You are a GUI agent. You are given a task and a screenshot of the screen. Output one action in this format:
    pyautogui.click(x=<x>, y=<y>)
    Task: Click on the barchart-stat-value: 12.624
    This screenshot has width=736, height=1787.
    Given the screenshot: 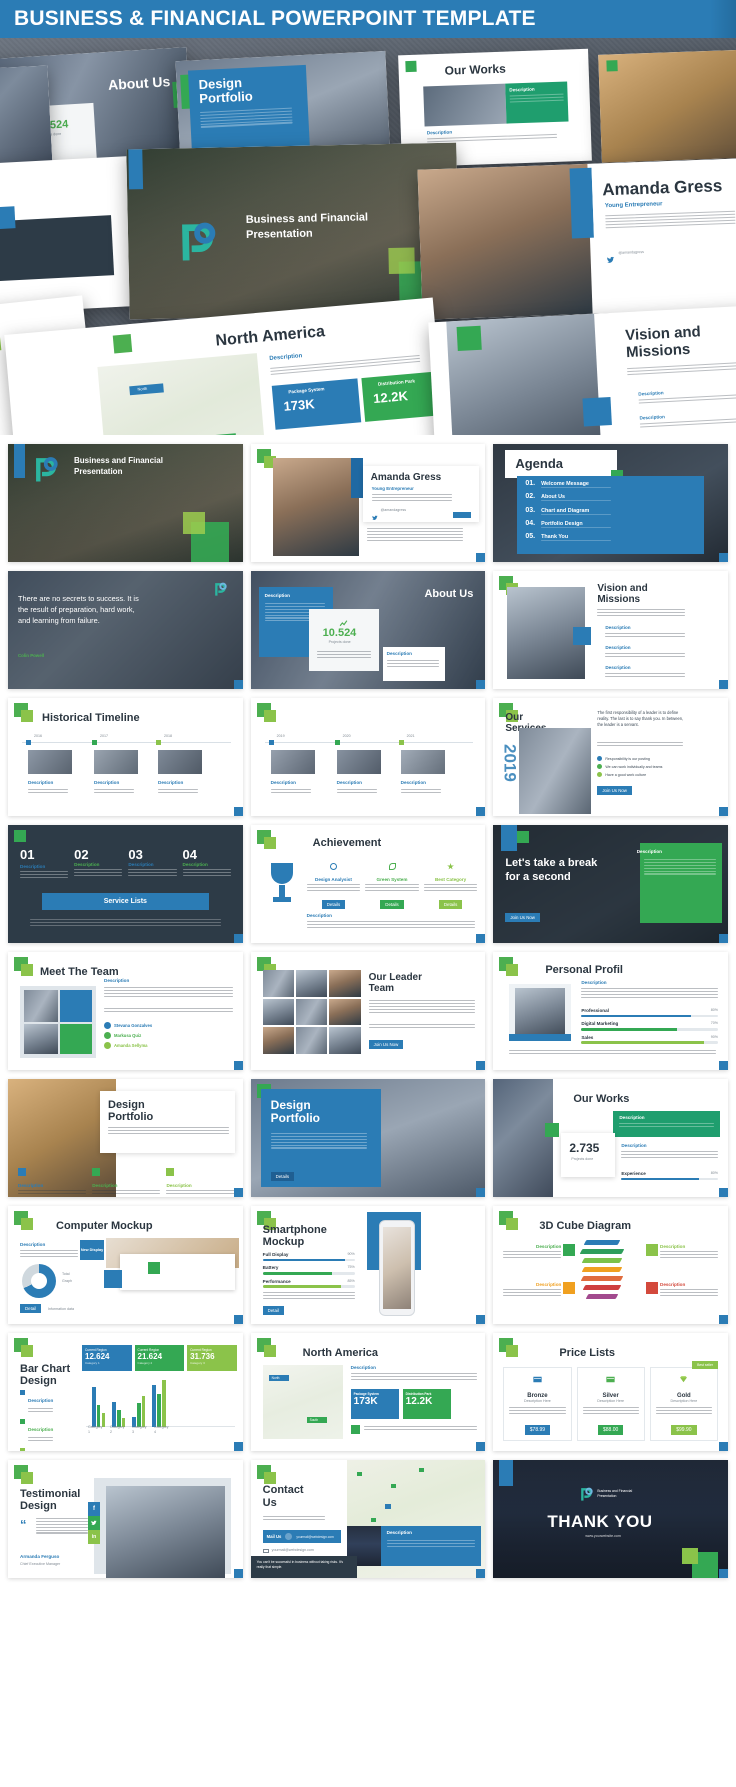 What is the action you would take?
    pyautogui.click(x=97, y=1356)
    